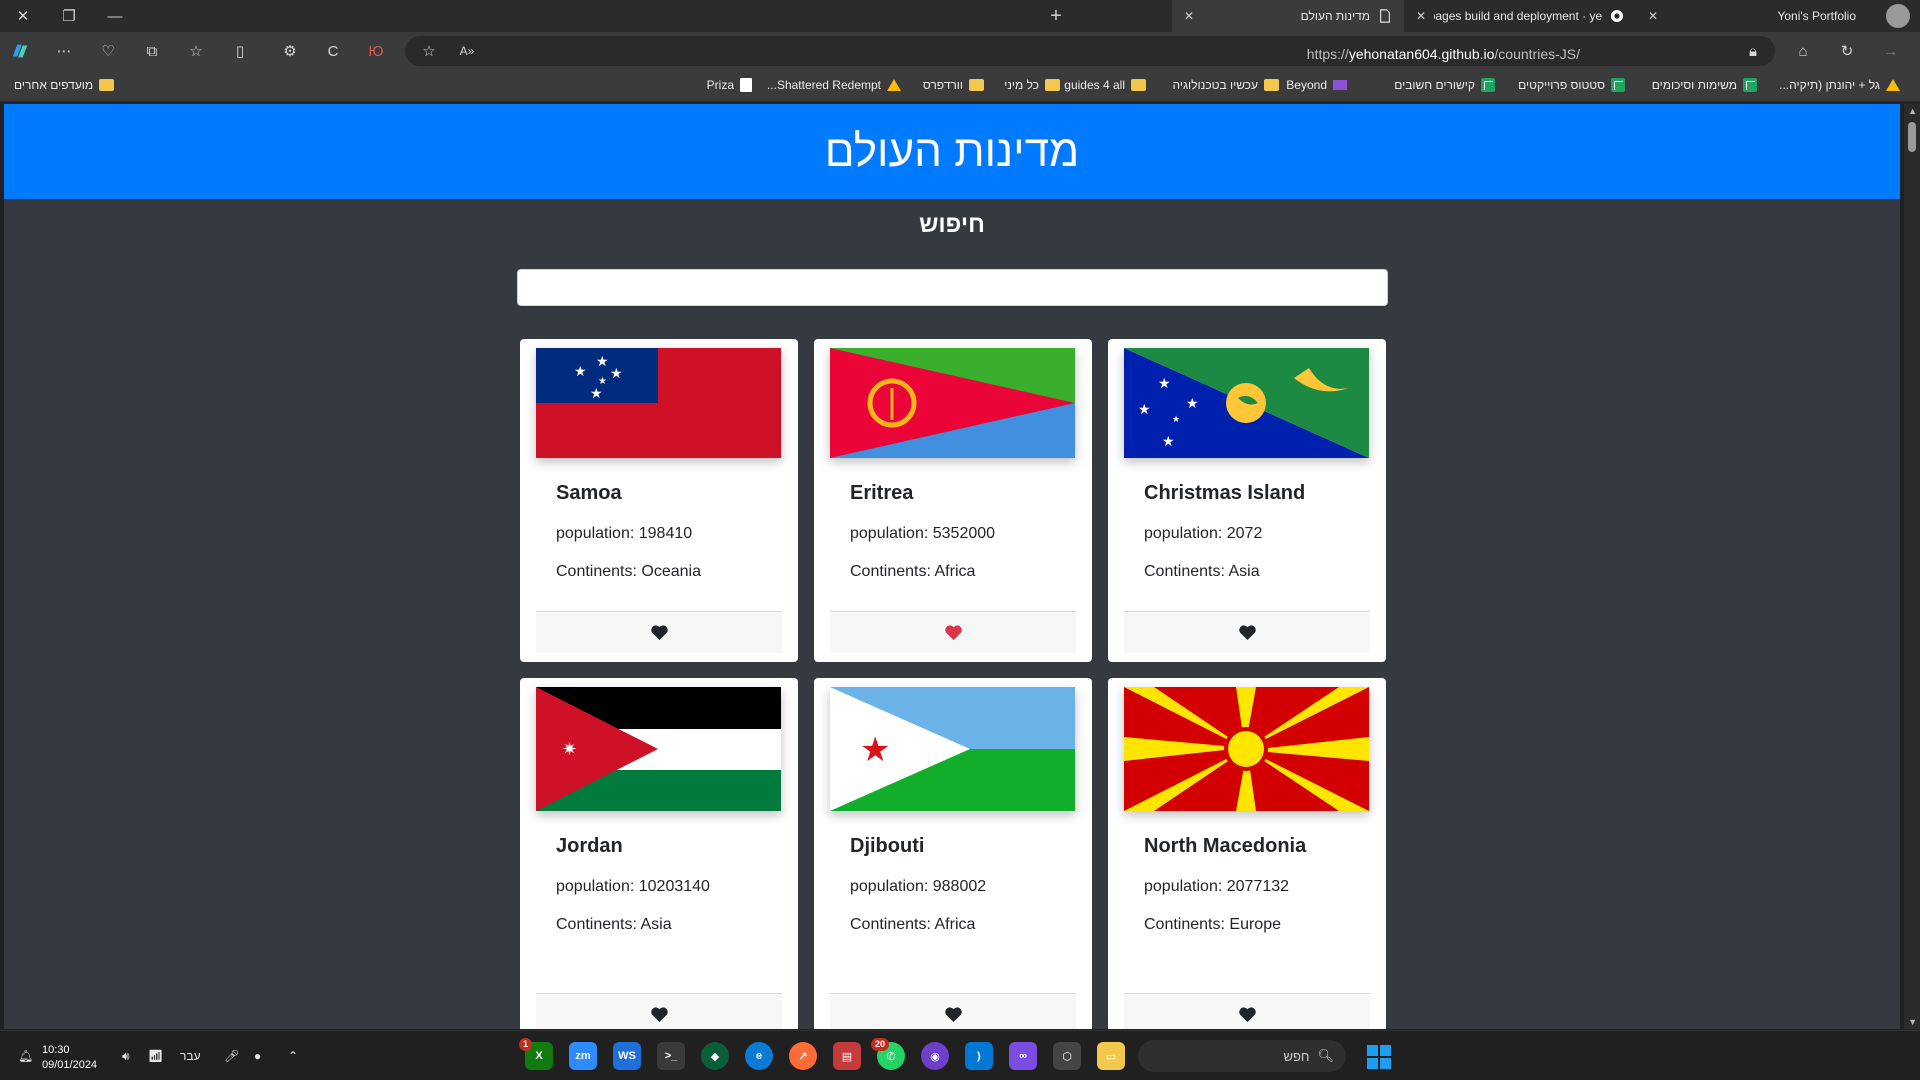 This screenshot has width=1920, height=1080. Describe the element at coordinates (955, 924) in the screenshot. I see `continents-value: Africa` at that location.